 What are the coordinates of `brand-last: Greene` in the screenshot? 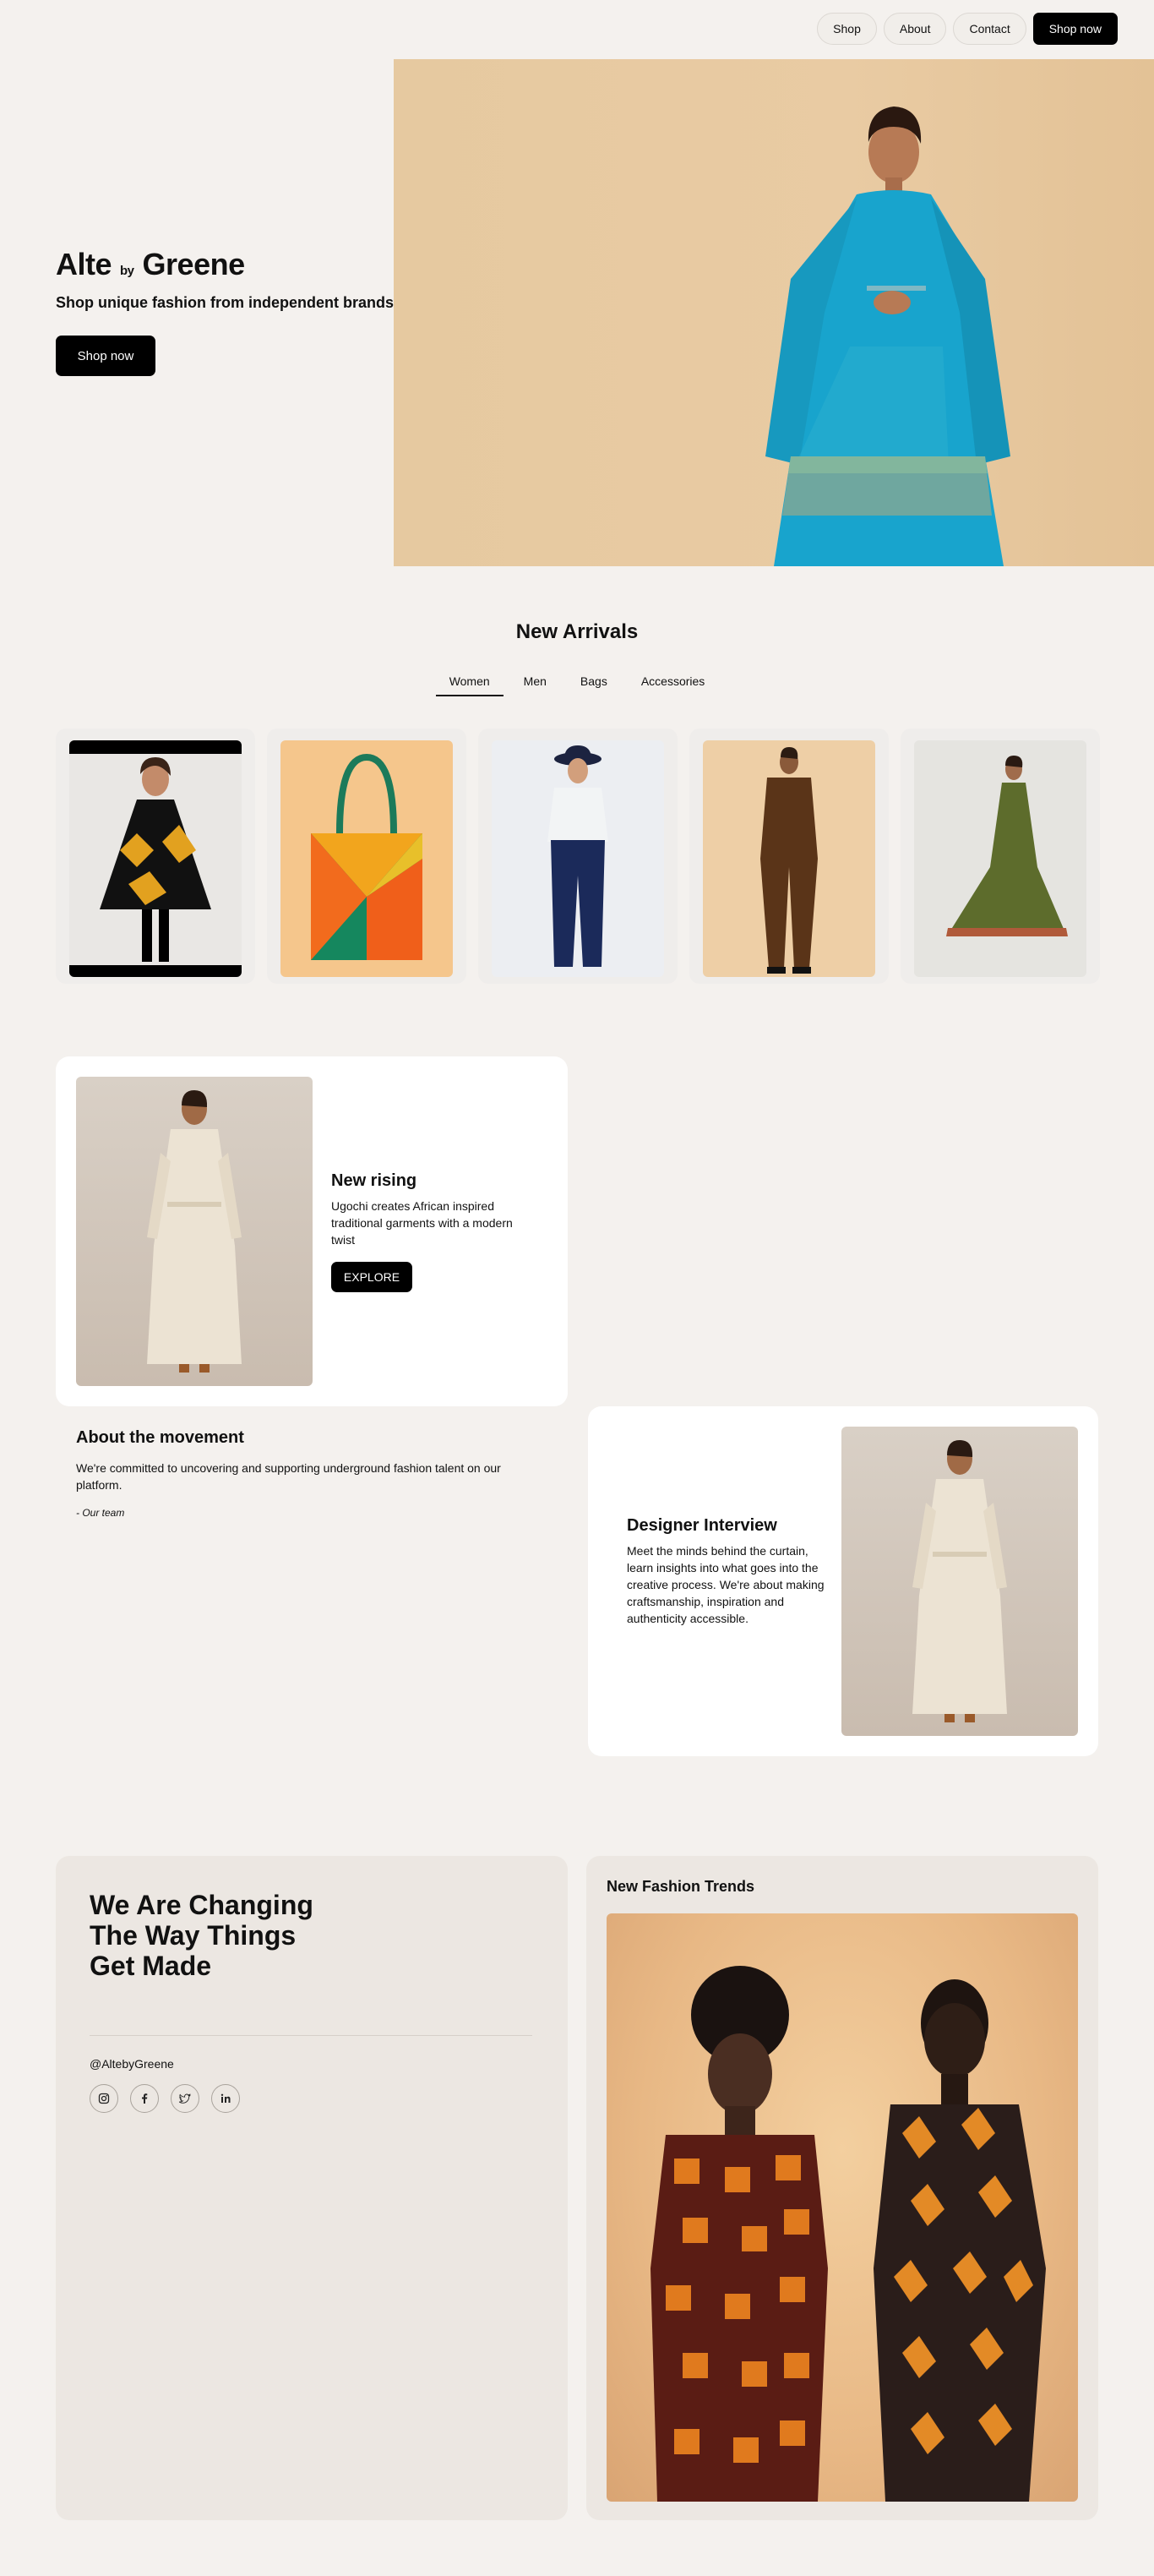 It's located at (194, 264).